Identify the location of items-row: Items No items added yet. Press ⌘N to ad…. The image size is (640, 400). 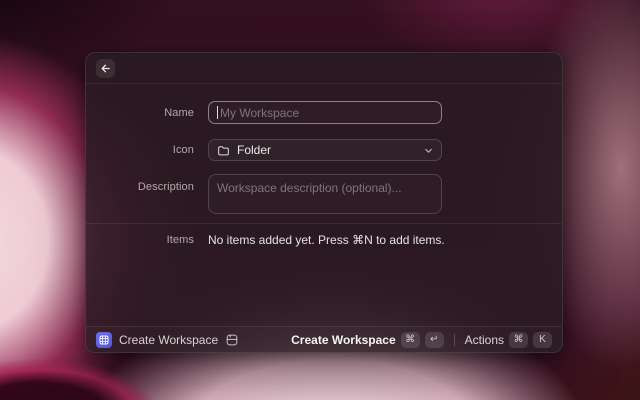
(265, 240).